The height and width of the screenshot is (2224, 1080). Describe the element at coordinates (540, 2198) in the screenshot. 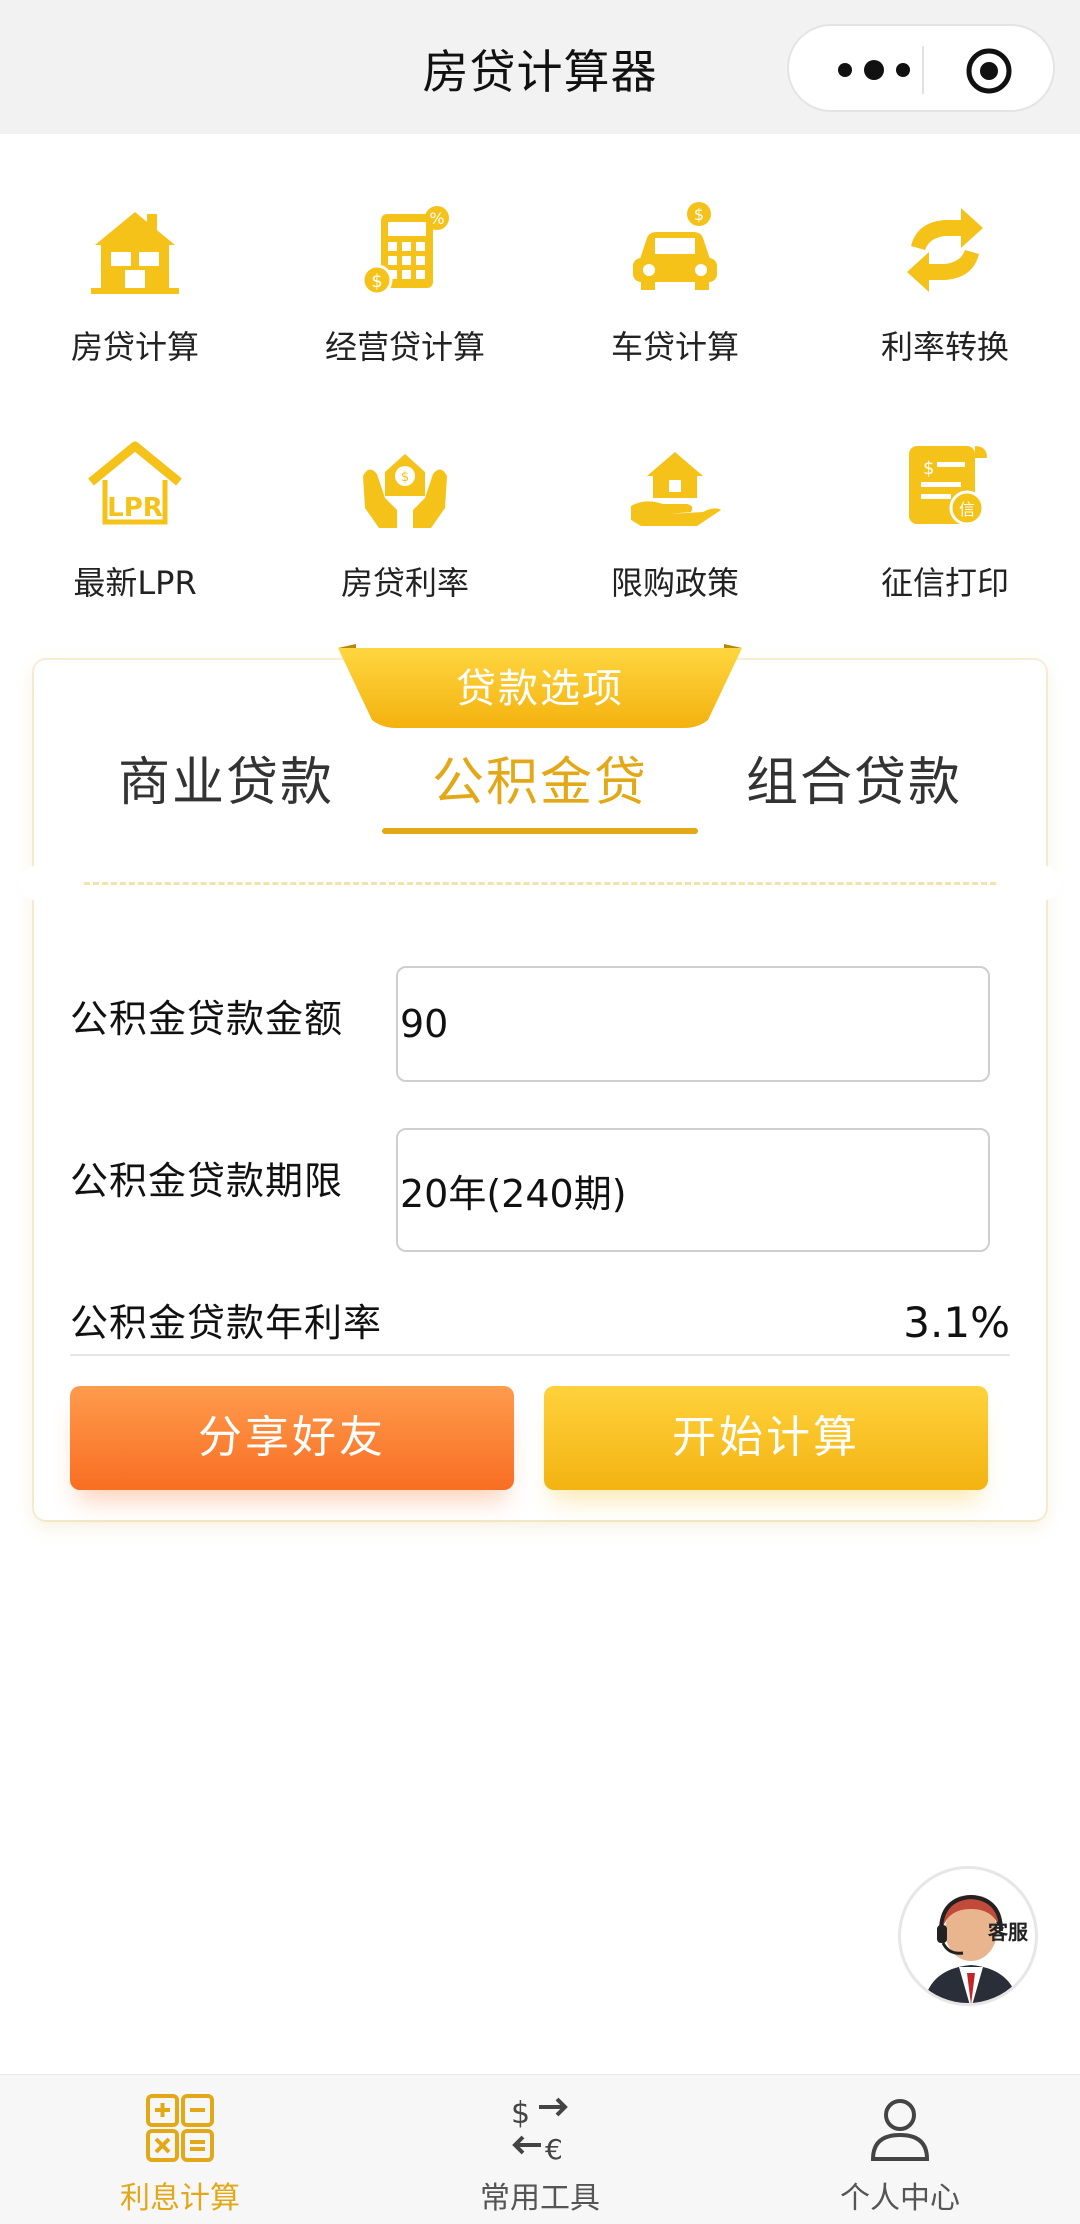

I see `tab-label: 常用工具` at that location.